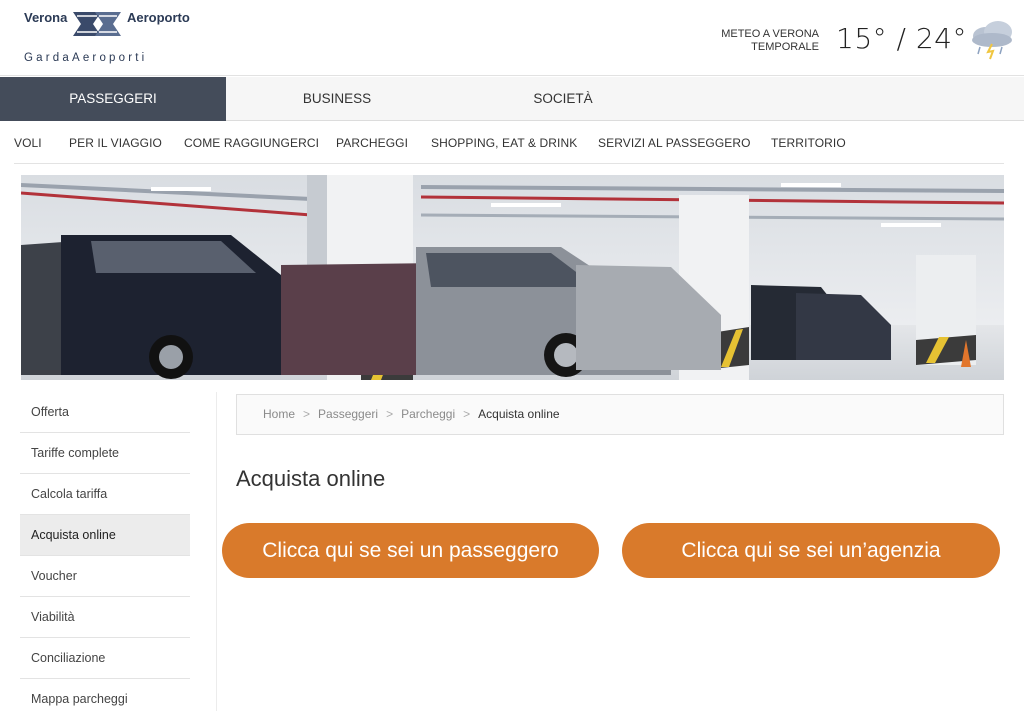 This screenshot has width=1024, height=711. I want to click on agency-cta-button: Clicca qui se sei un’agenzia, so click(811, 550).